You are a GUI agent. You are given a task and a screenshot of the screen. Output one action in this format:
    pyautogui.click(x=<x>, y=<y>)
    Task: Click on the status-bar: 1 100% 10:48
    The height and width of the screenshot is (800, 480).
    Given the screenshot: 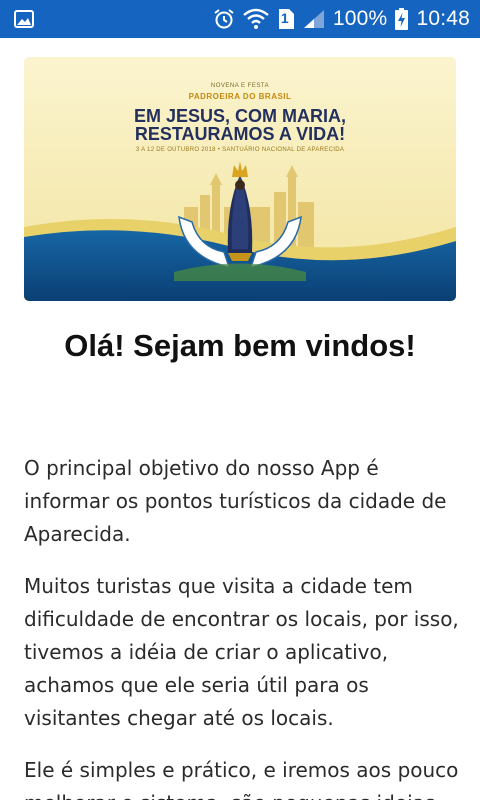 What is the action you would take?
    pyautogui.click(x=240, y=19)
    